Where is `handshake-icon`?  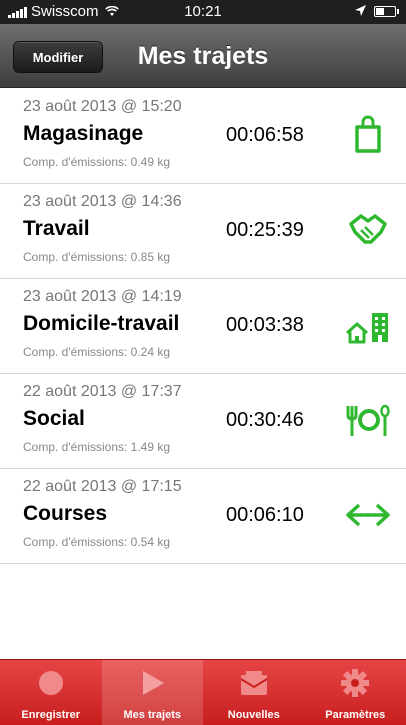 handshake-icon is located at coordinates (368, 230).